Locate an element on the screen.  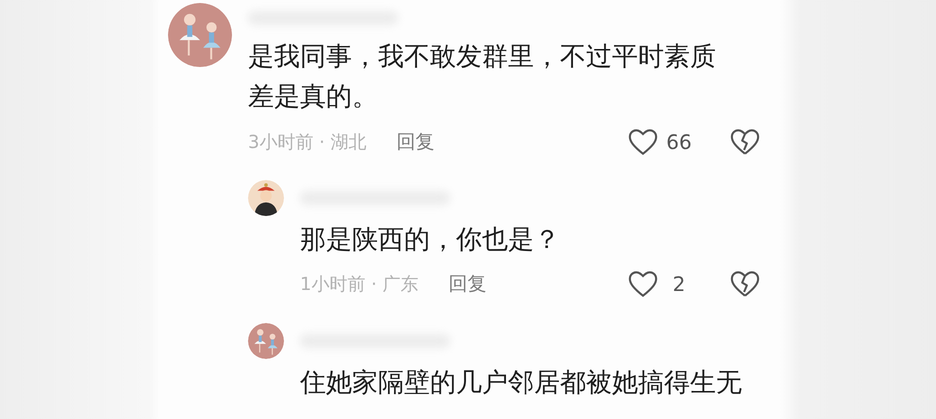
comment-text: 住她家隔壁的几户邻居都被她搞得生无 is located at coordinates (521, 383).